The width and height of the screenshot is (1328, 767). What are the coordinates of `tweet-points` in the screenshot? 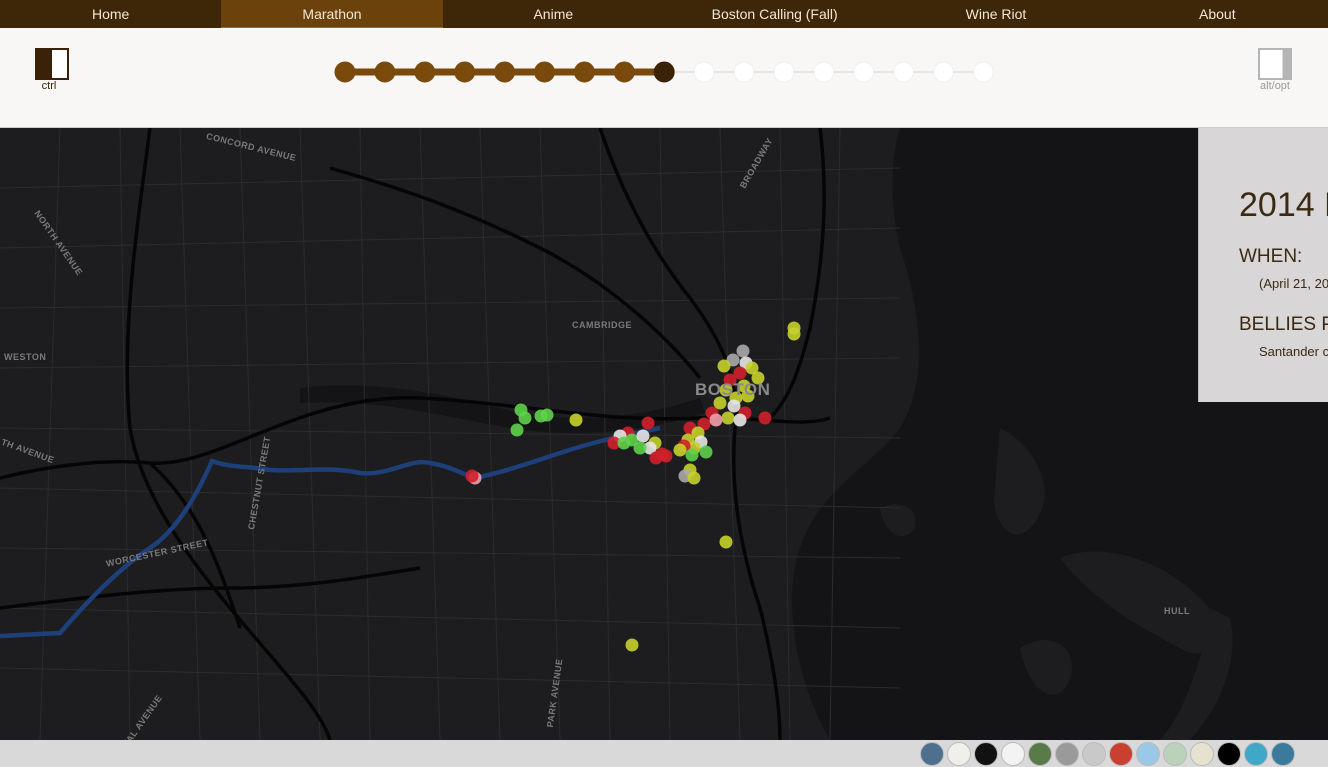 It's located at (633, 486).